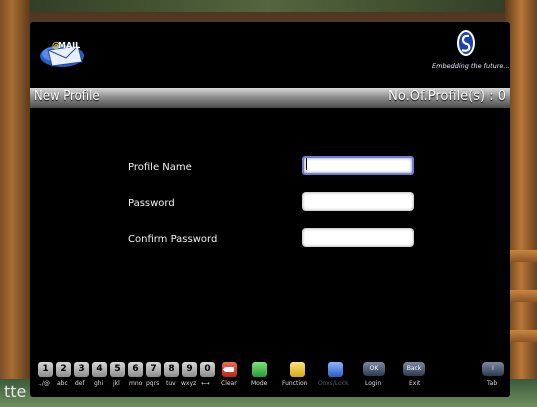 The height and width of the screenshot is (407, 537). Describe the element at coordinates (374, 369) in the screenshot. I see `ok-button: OK` at that location.